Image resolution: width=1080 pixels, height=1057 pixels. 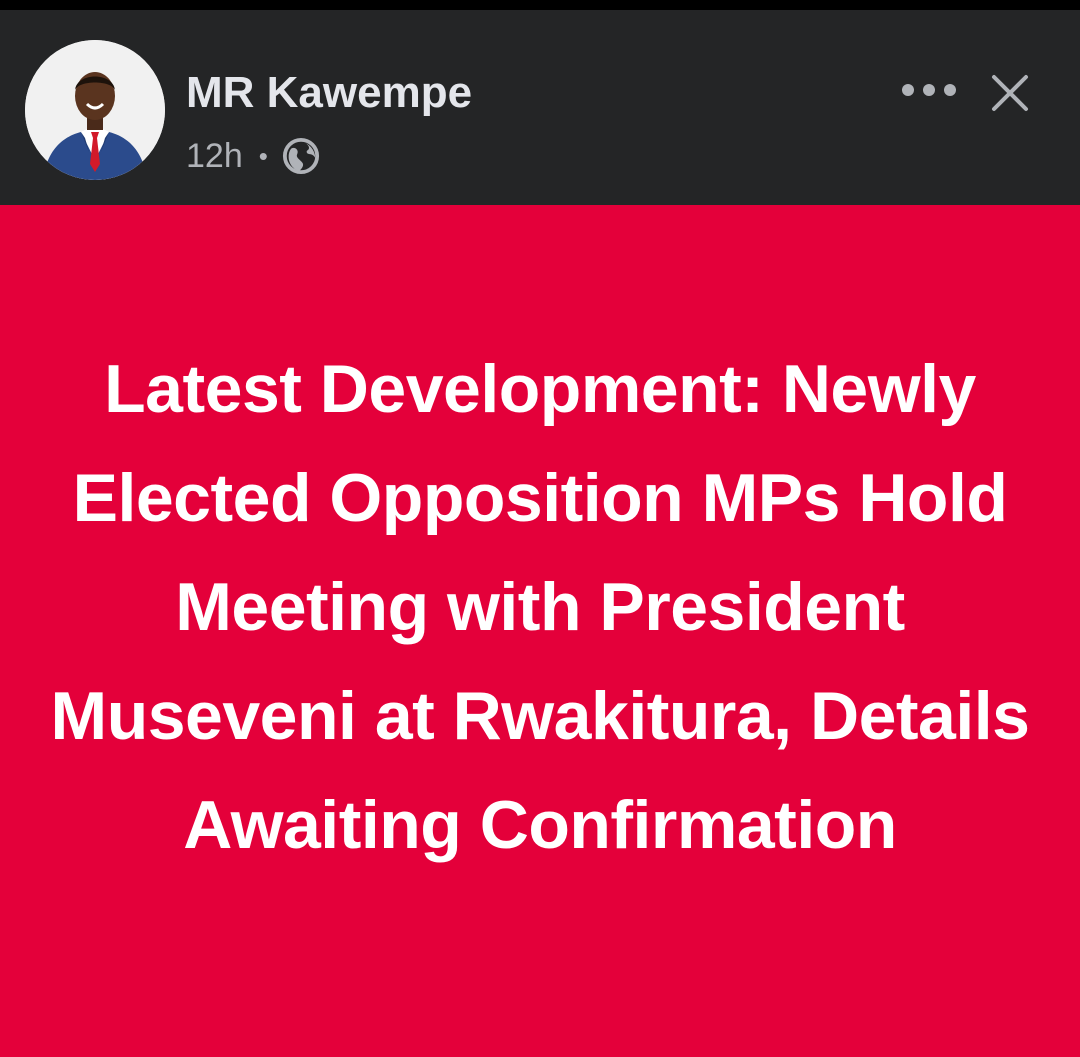 What do you see at coordinates (214, 156) in the screenshot?
I see `post-timestamp: 12h` at bounding box center [214, 156].